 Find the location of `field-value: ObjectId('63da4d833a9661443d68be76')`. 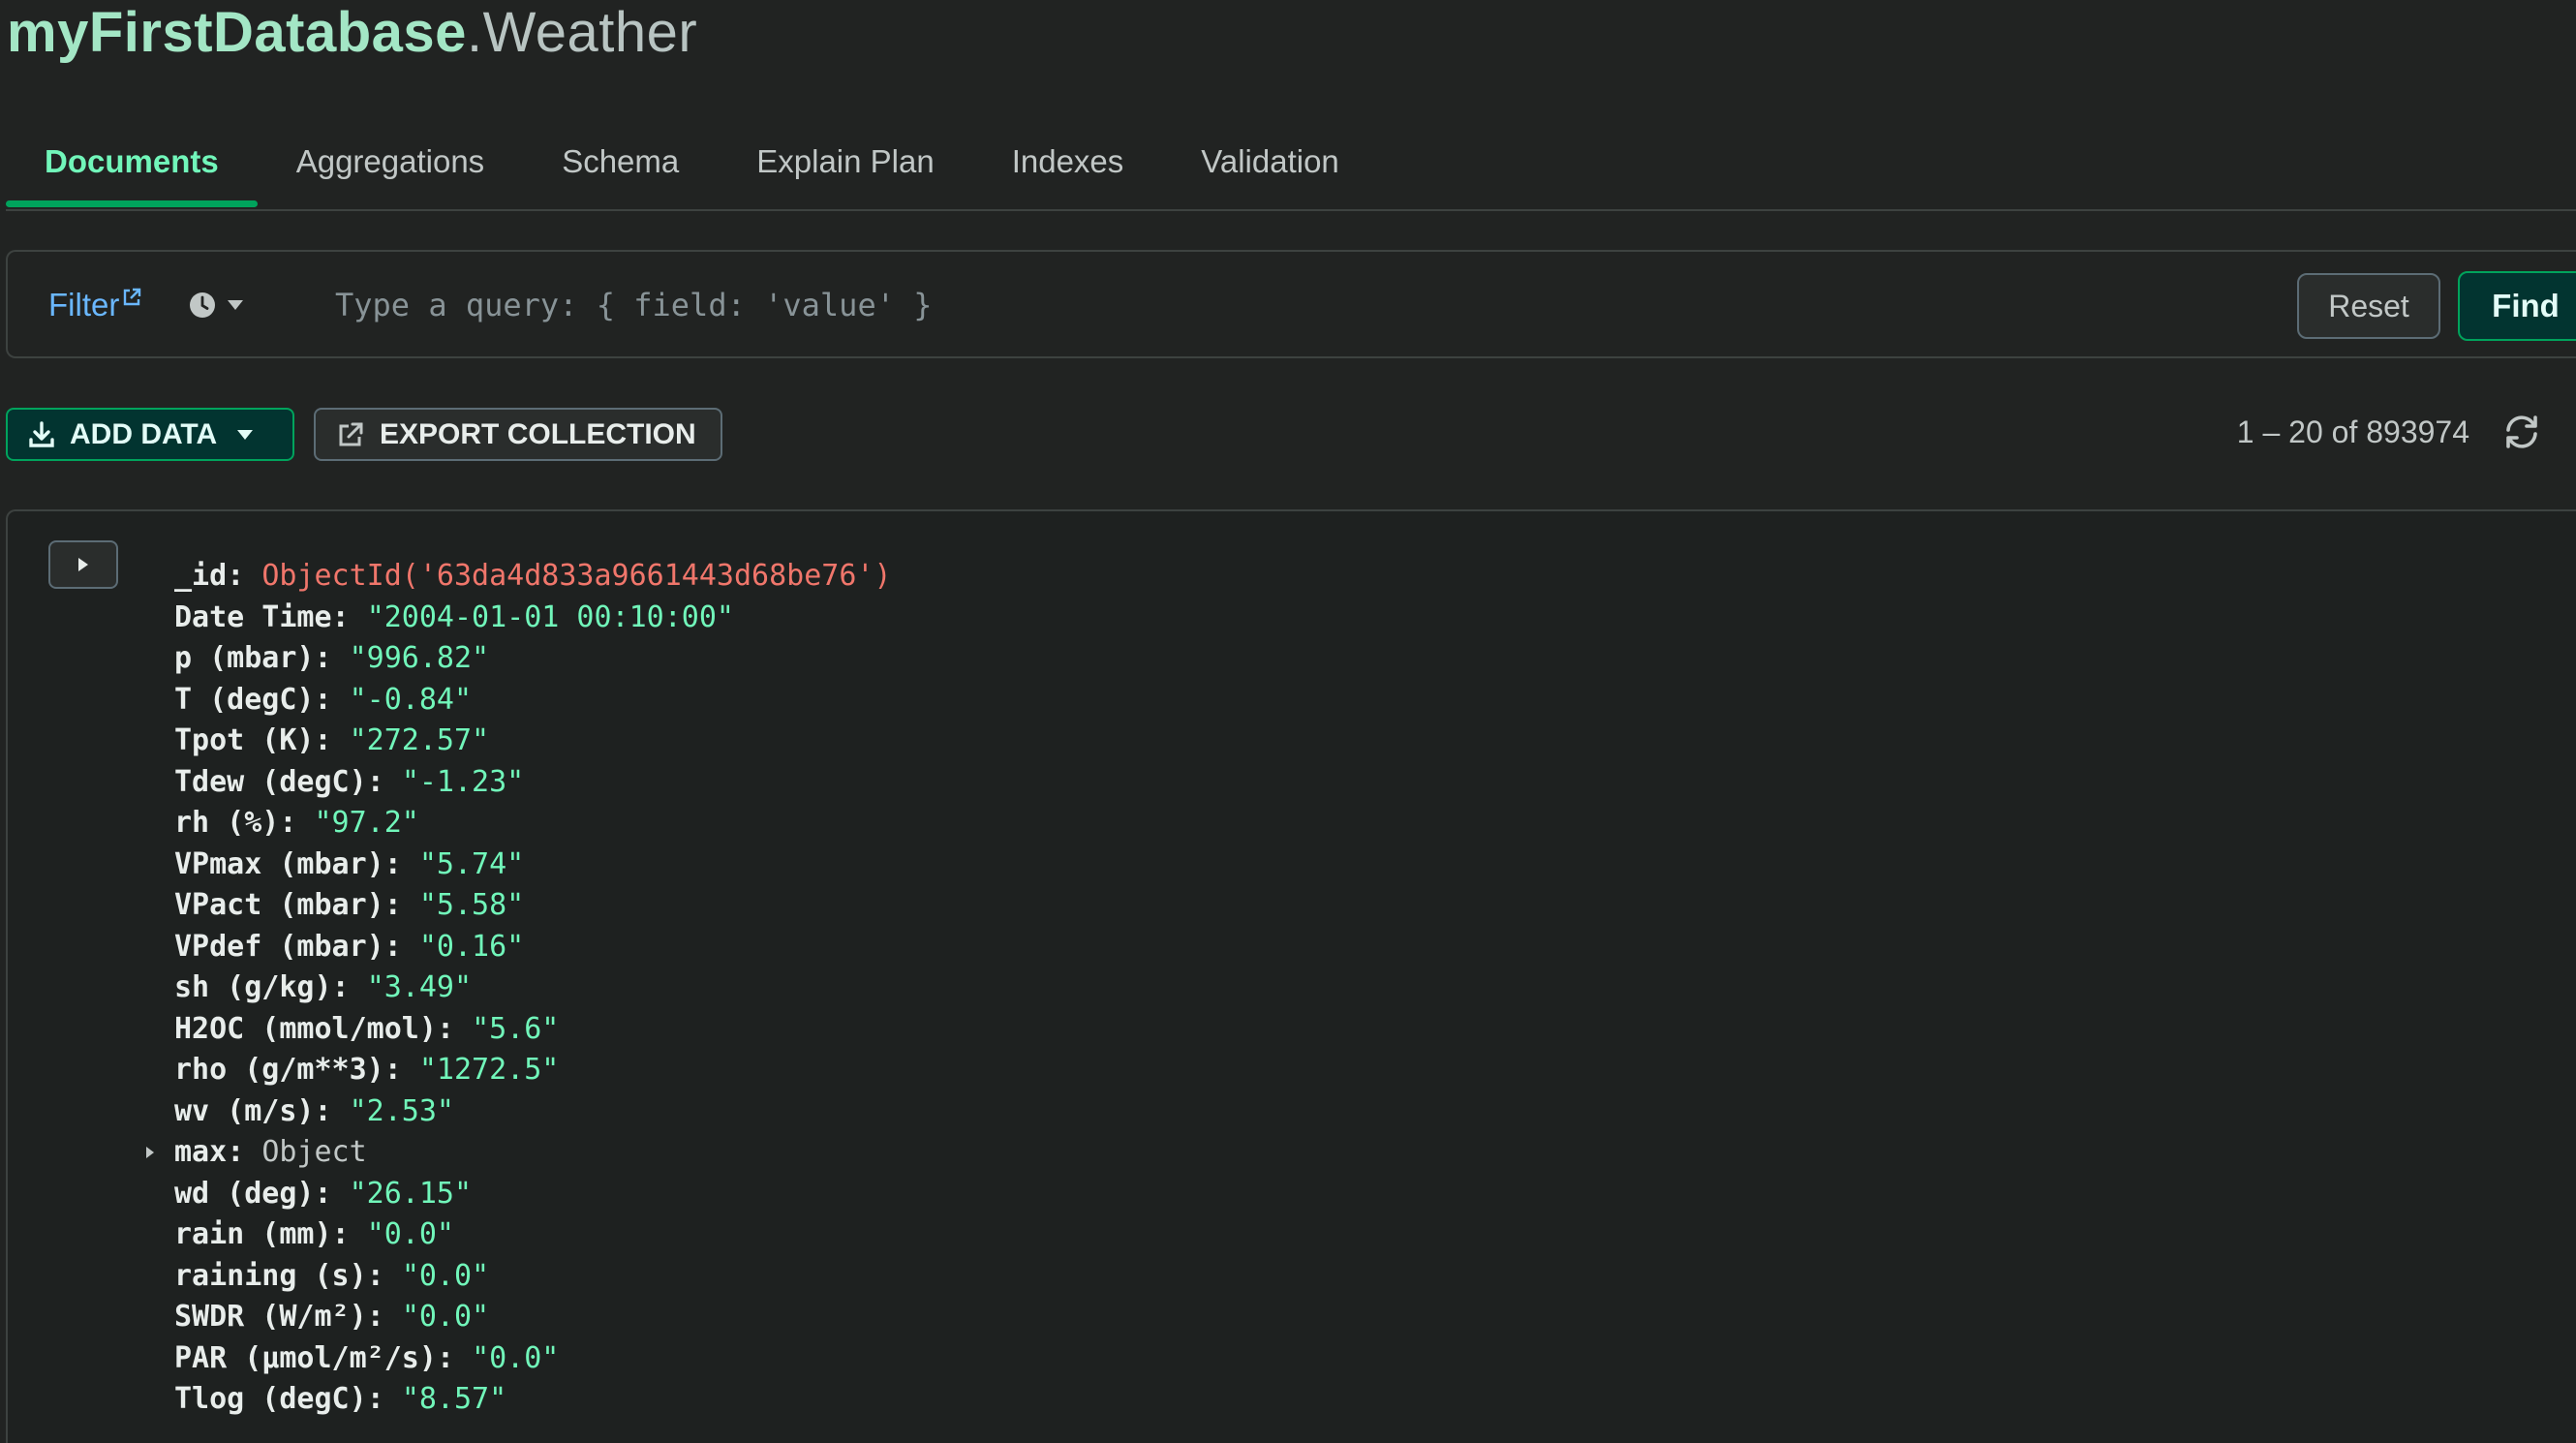

field-value: ObjectId('63da4d833a9661443d68be76') is located at coordinates (576, 576).